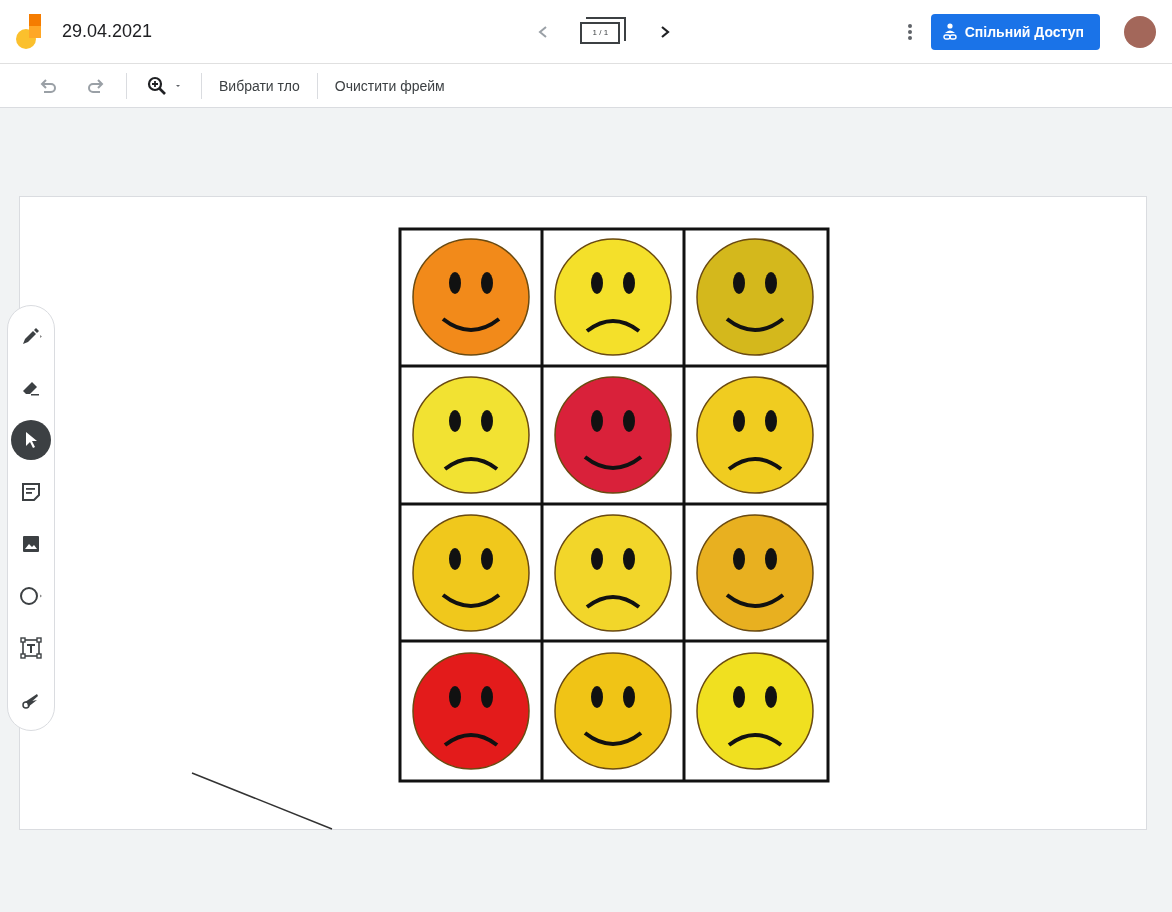  Describe the element at coordinates (48, 85) in the screenshot. I see `undo-icon` at that location.